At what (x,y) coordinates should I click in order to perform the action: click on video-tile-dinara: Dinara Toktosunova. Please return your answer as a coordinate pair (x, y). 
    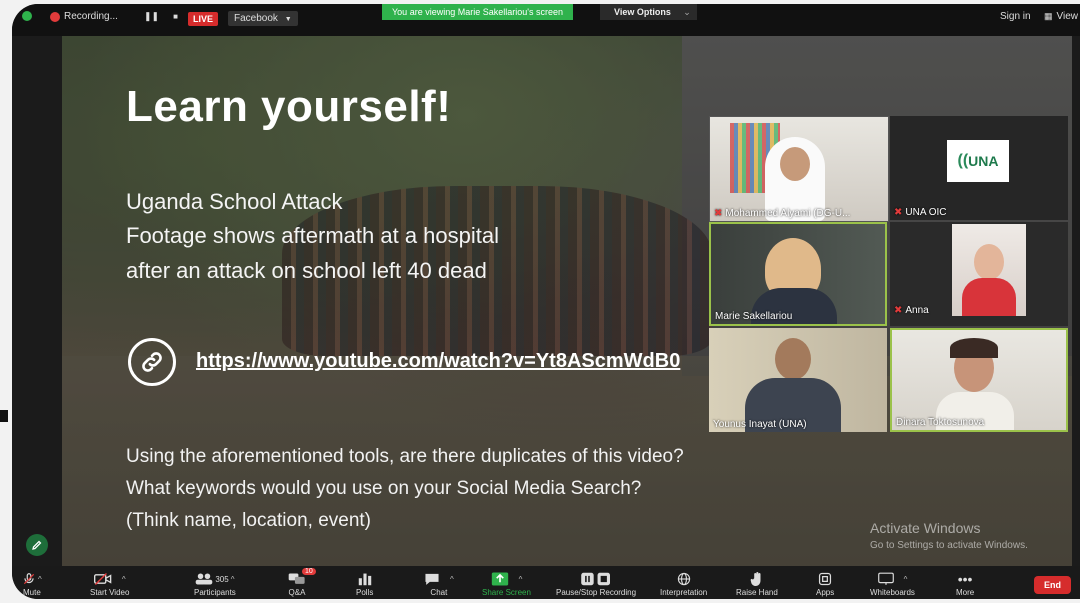
    Looking at the image, I should click on (979, 380).